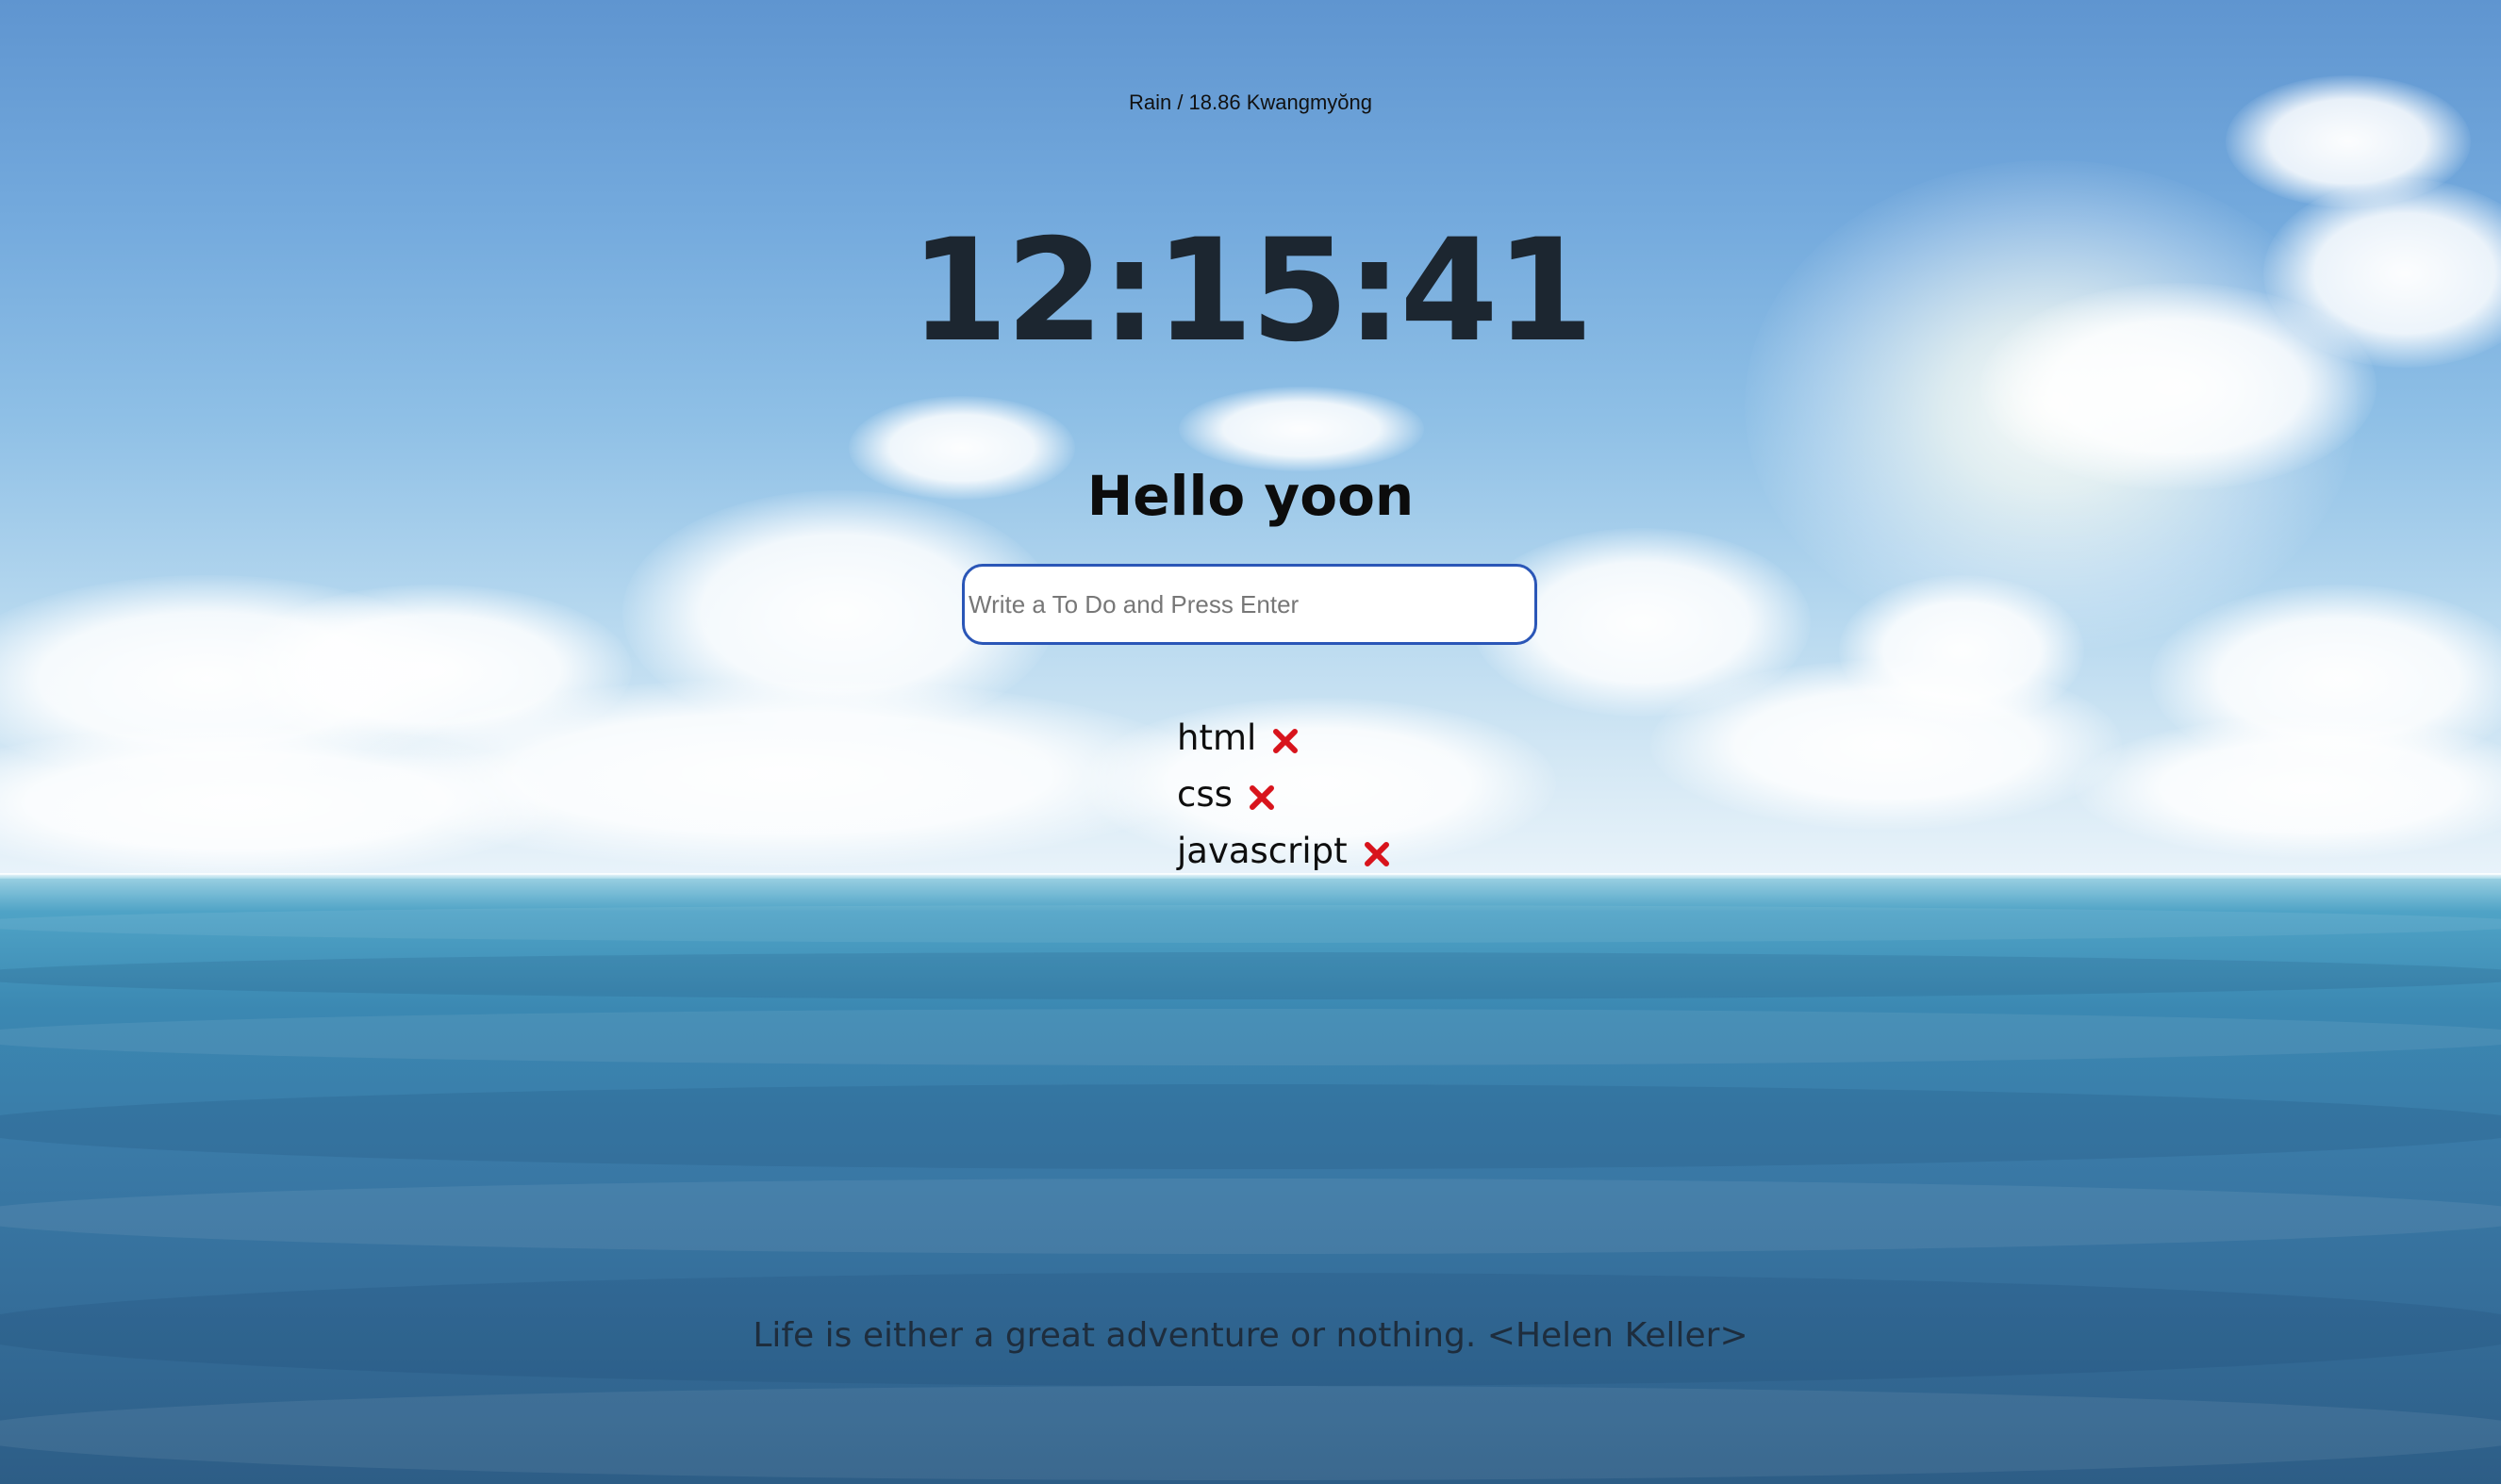  I want to click on todo-text: javascript, so click(1262, 851).